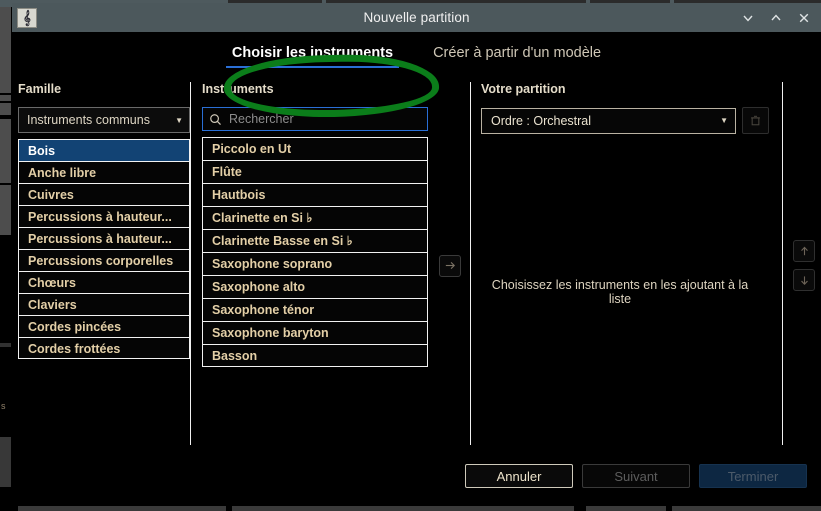 The image size is (821, 511). Describe the element at coordinates (410, 504) in the screenshot. I see `desktop-taskbar-sliver` at that location.